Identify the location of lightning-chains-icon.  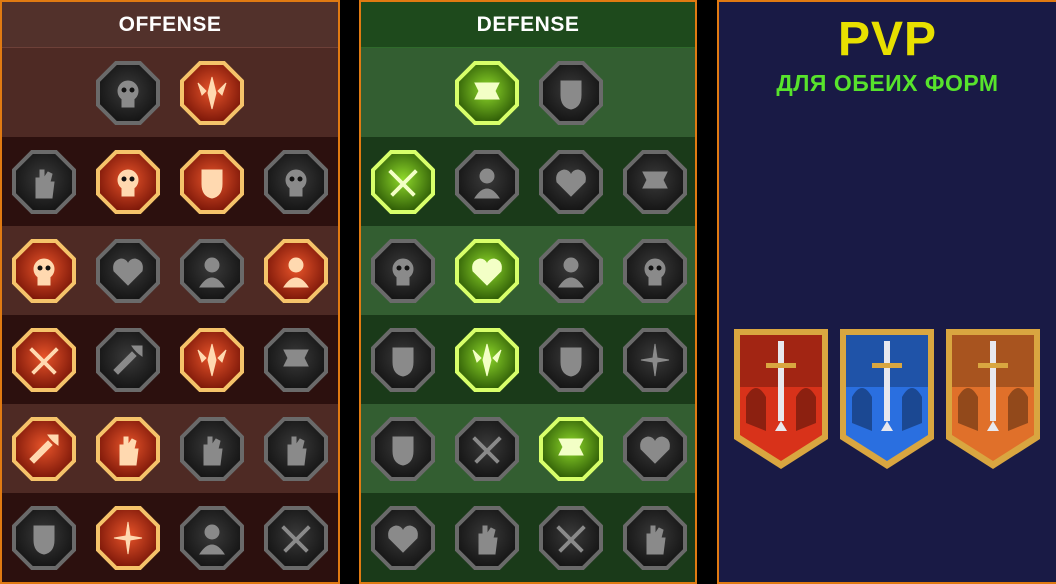
(296, 360).